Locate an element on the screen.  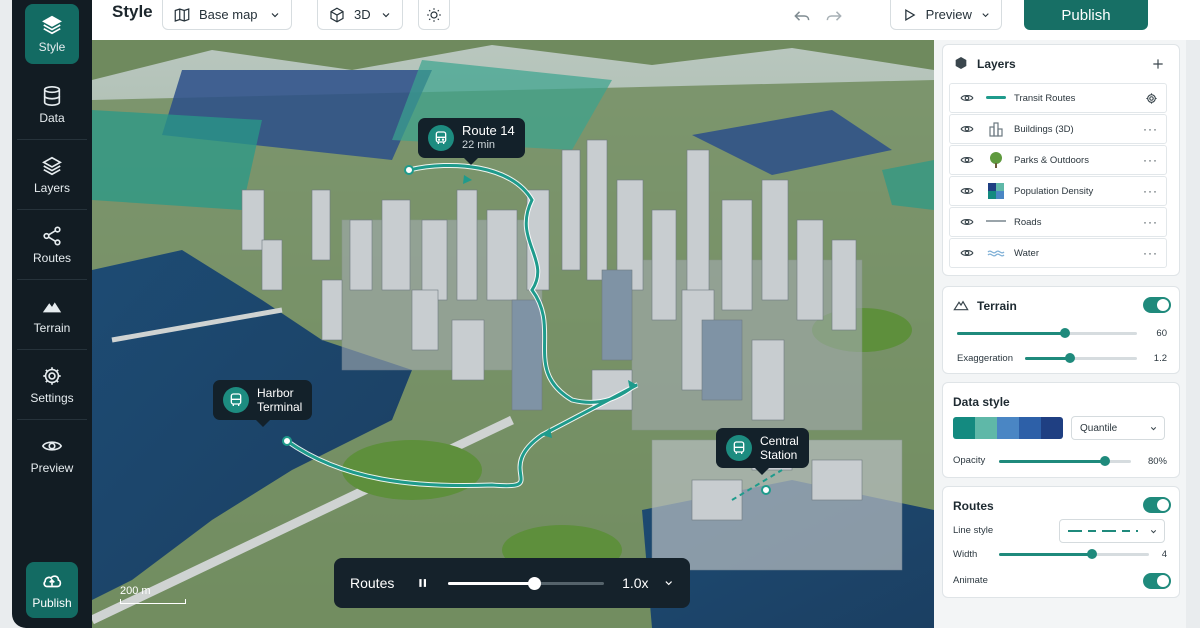
classification-select: Quantile is located at coordinates (1118, 428).